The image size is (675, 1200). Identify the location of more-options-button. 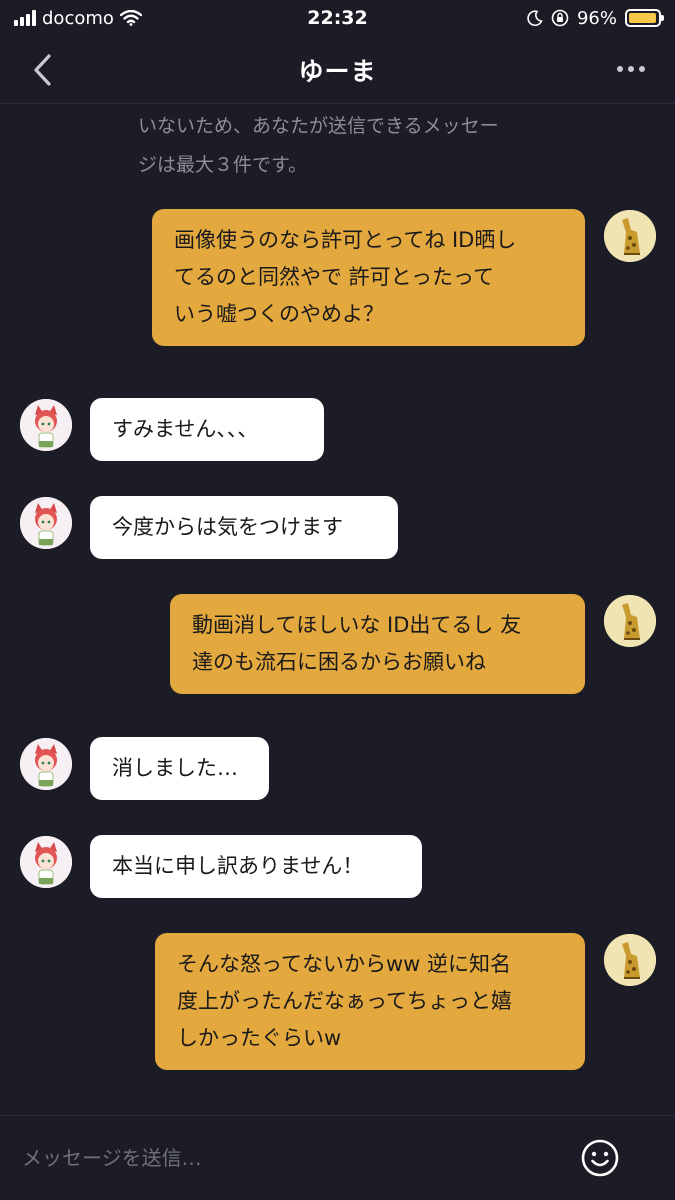
(631, 69).